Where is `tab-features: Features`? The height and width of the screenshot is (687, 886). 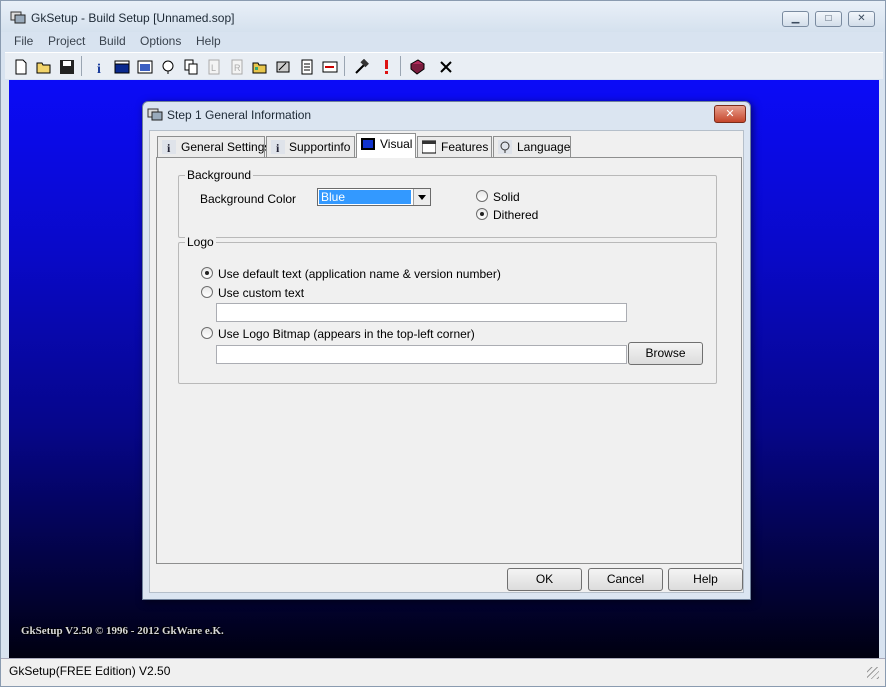 tab-features: Features is located at coordinates (454, 146).